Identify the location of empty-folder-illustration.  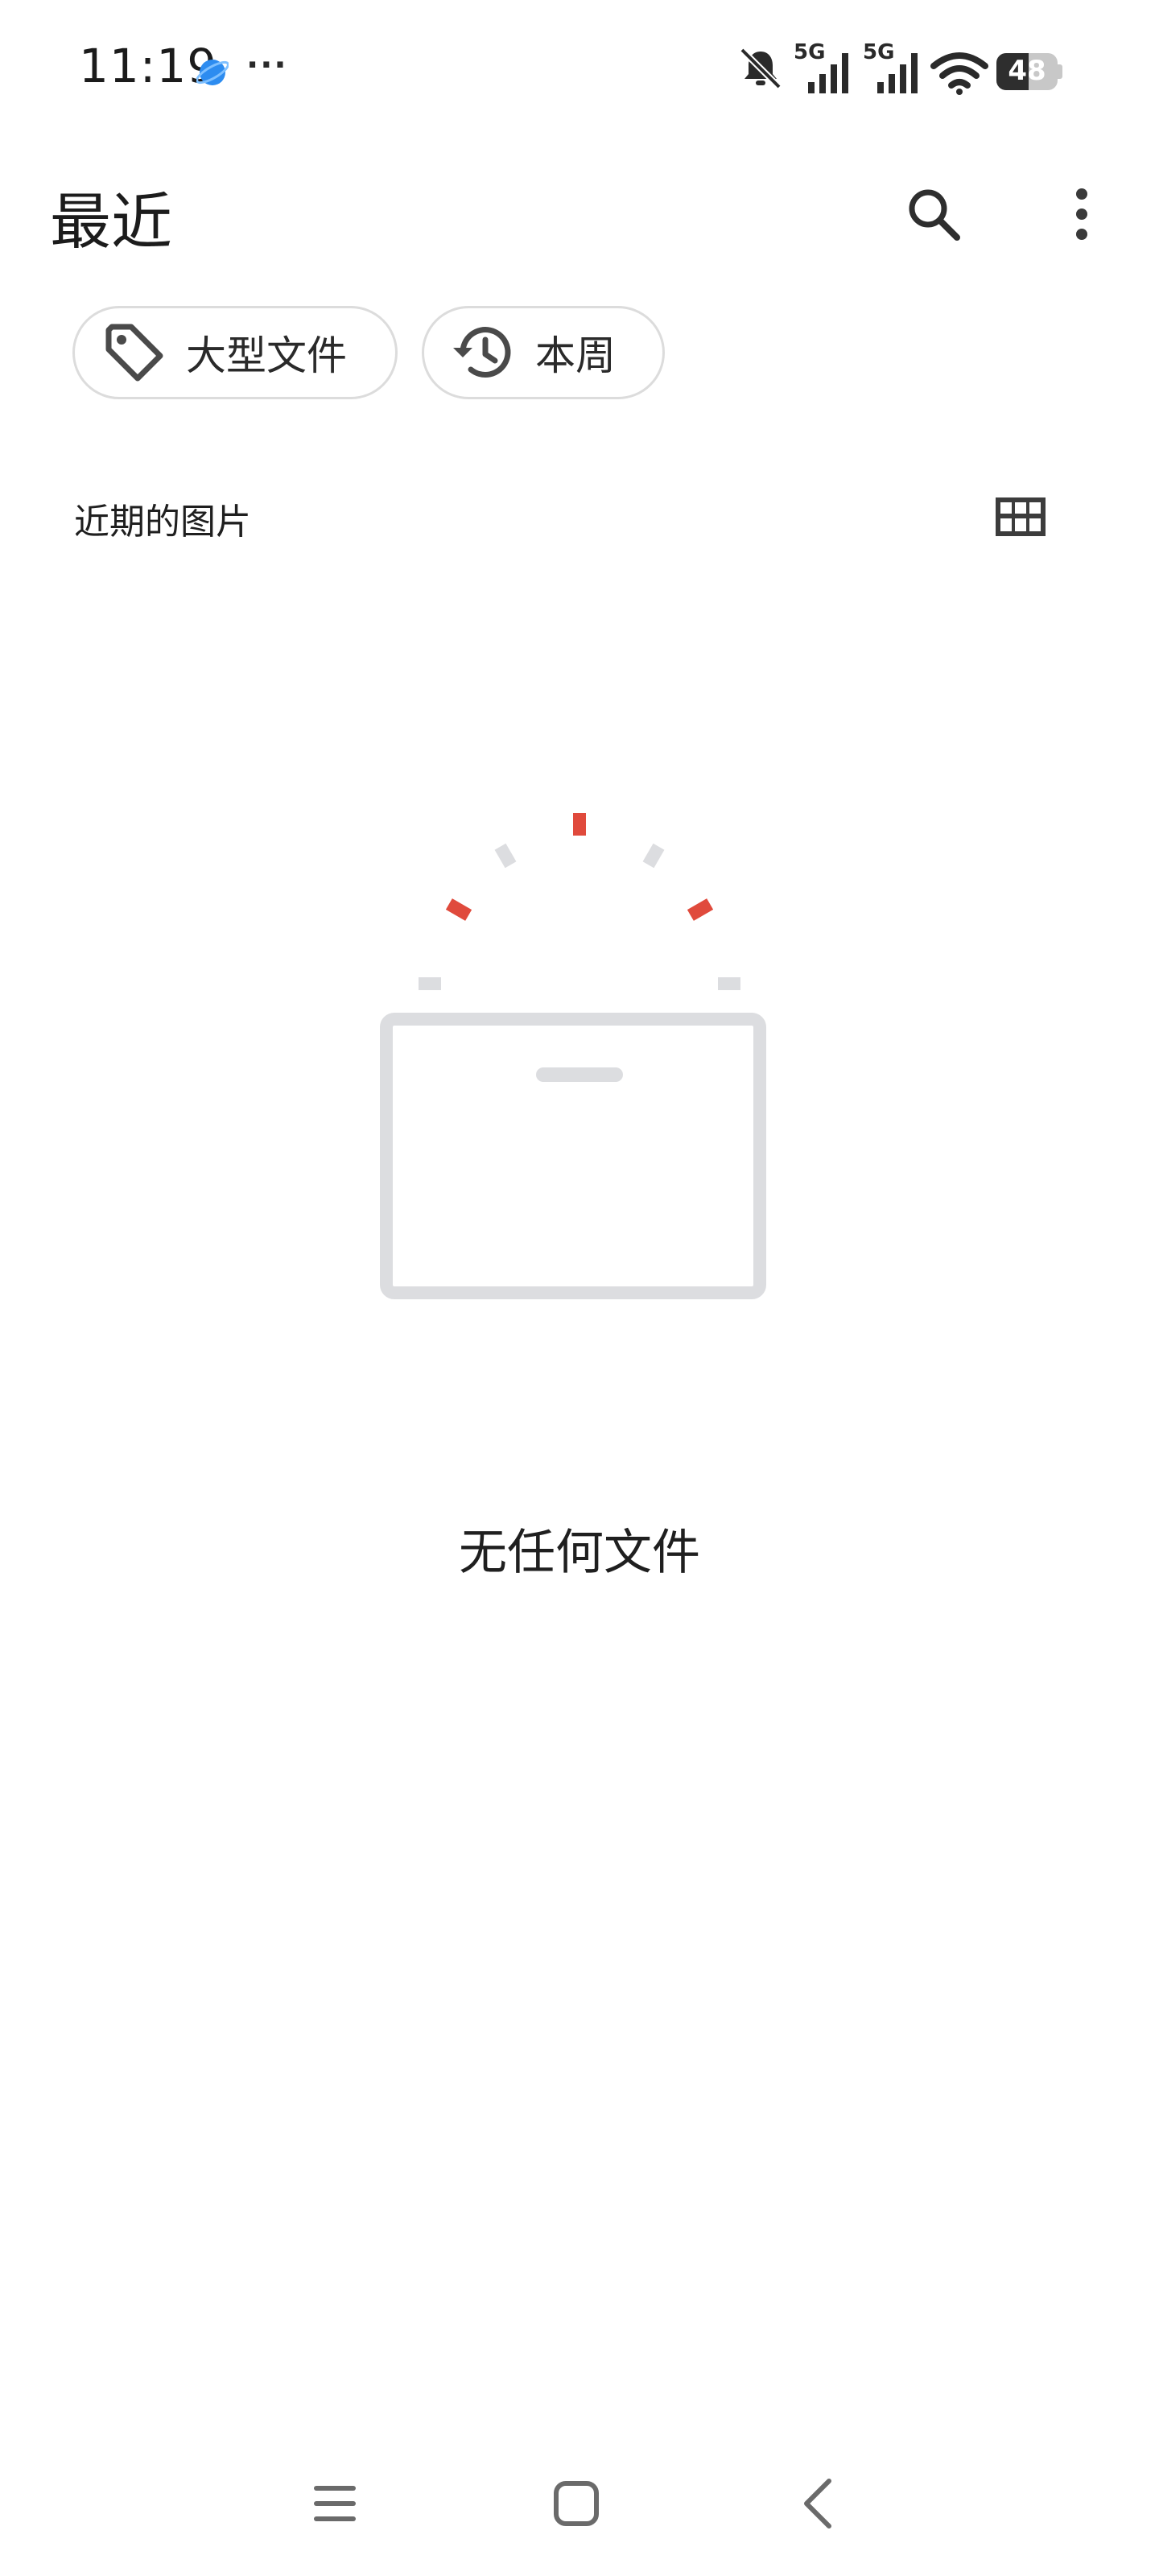
(573, 1056).